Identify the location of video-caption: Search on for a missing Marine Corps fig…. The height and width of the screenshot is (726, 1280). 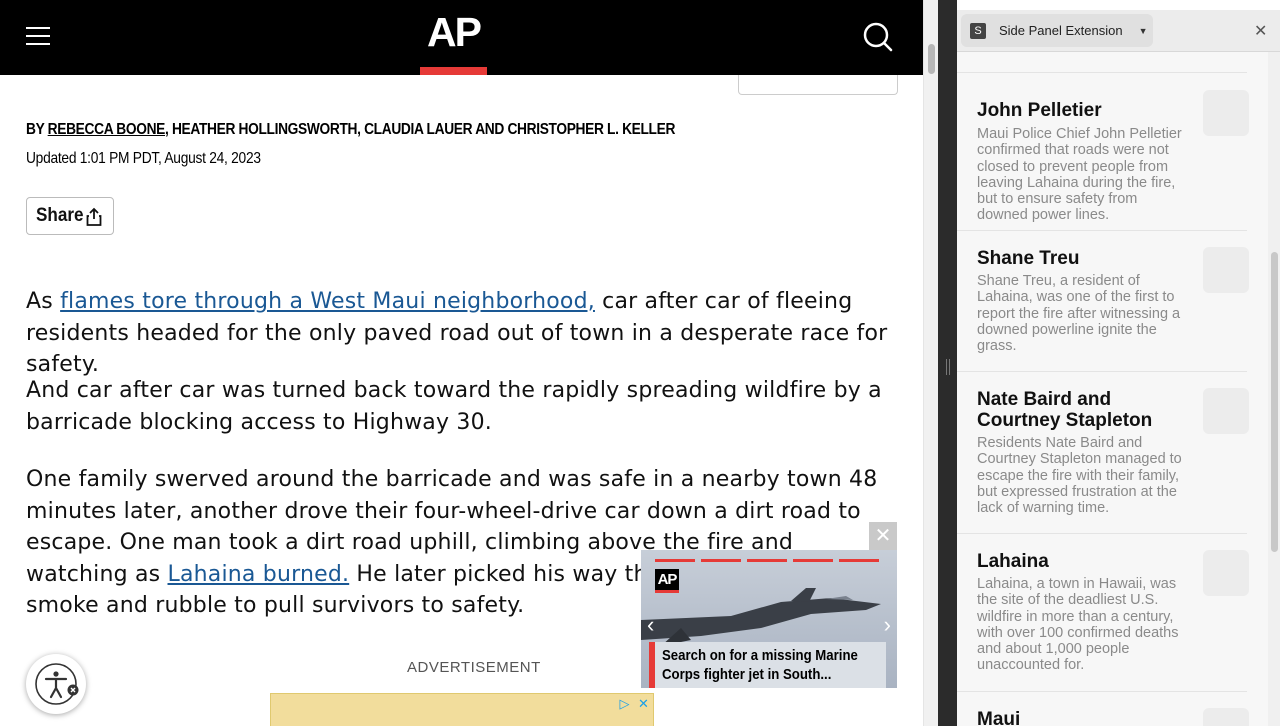
(767, 665).